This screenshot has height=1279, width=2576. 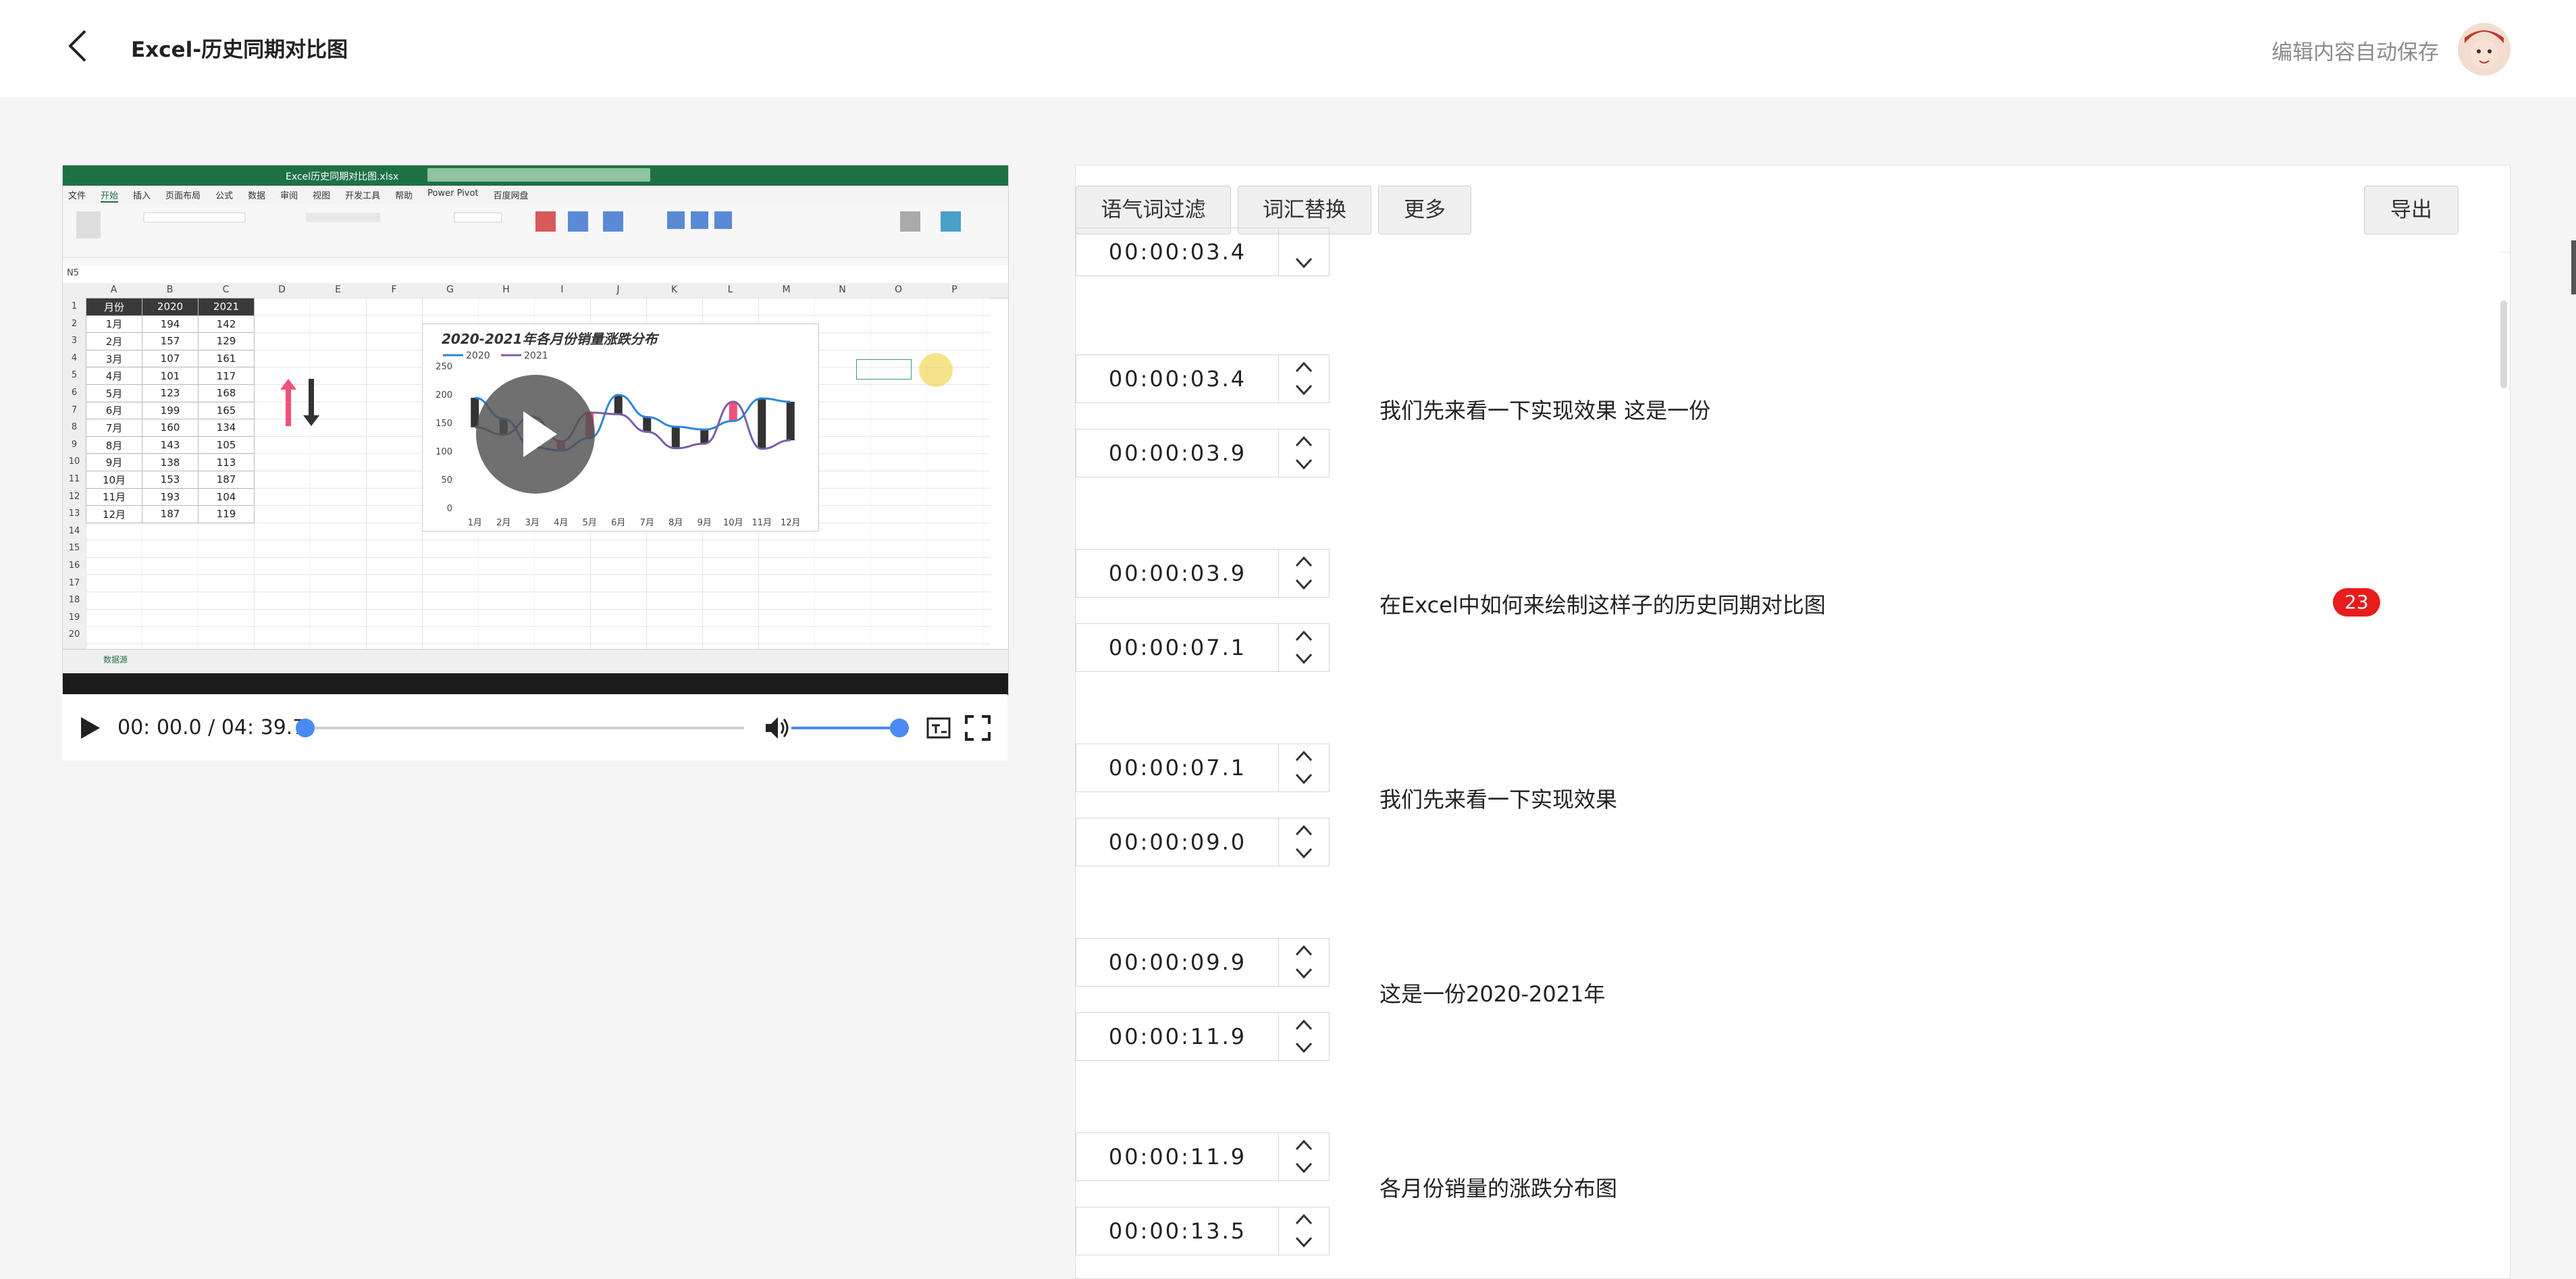 I want to click on end-time-field: 00:00:07.1, so click(x=1203, y=648).